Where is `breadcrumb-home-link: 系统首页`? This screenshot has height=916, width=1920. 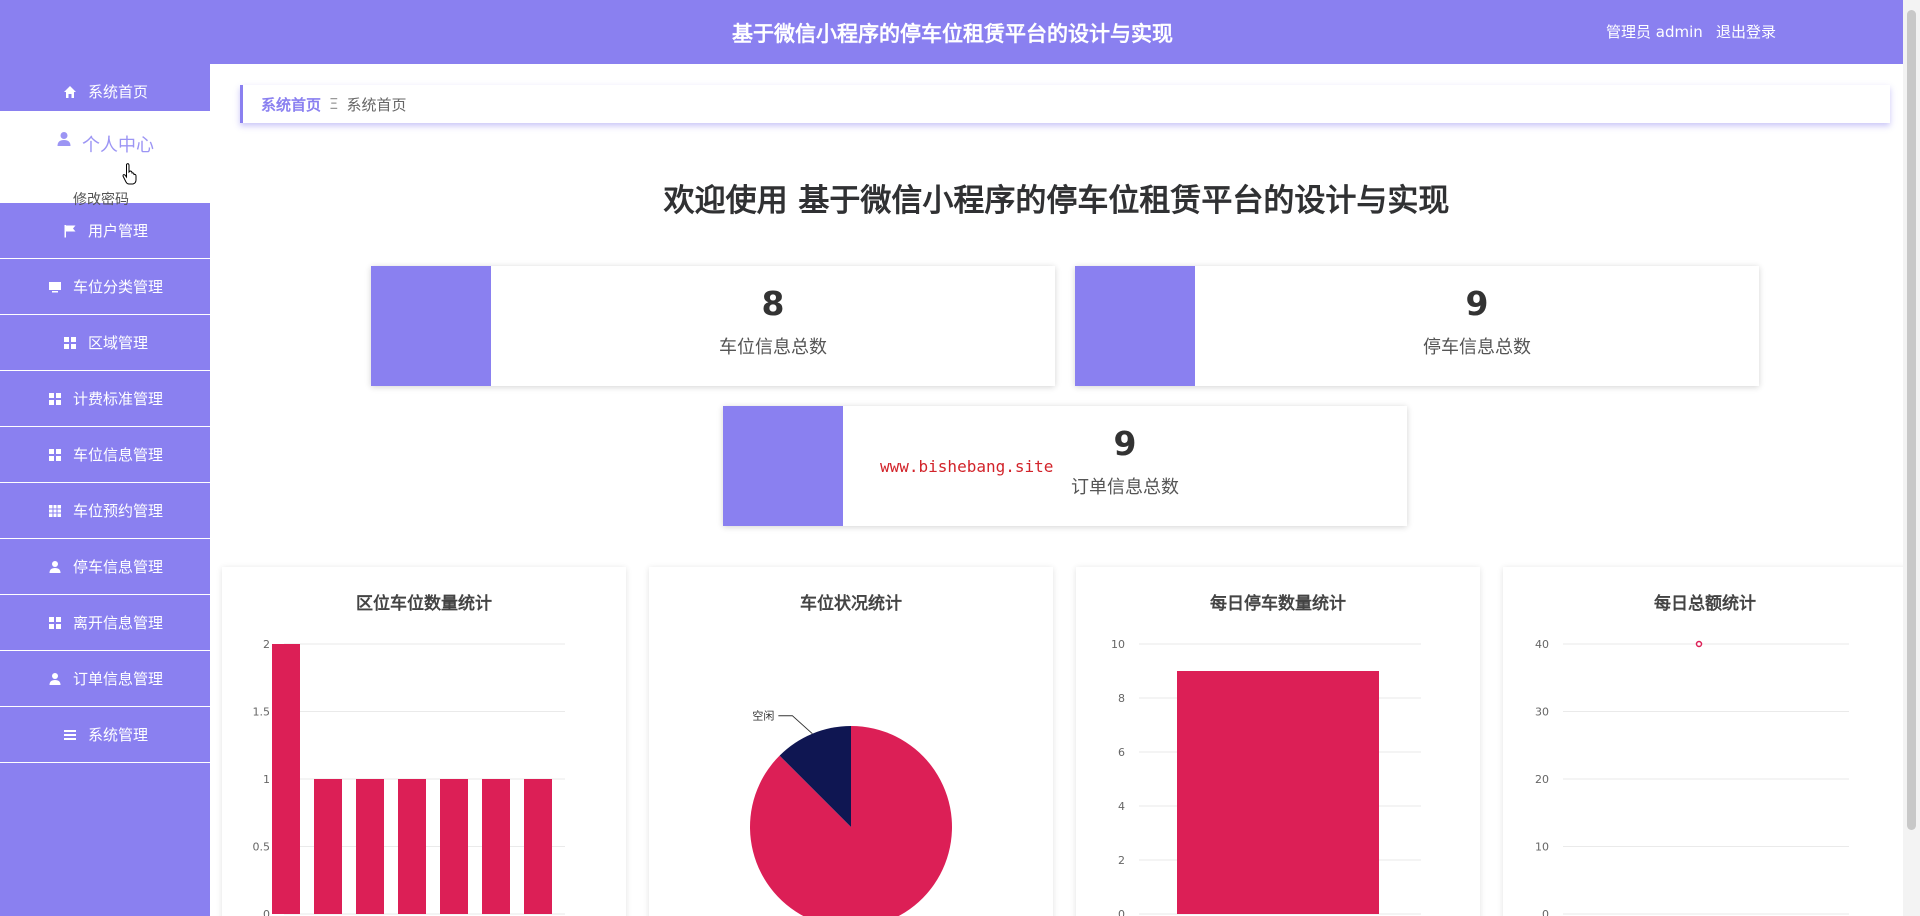
breadcrumb-home-link: 系统首页 is located at coordinates (291, 104).